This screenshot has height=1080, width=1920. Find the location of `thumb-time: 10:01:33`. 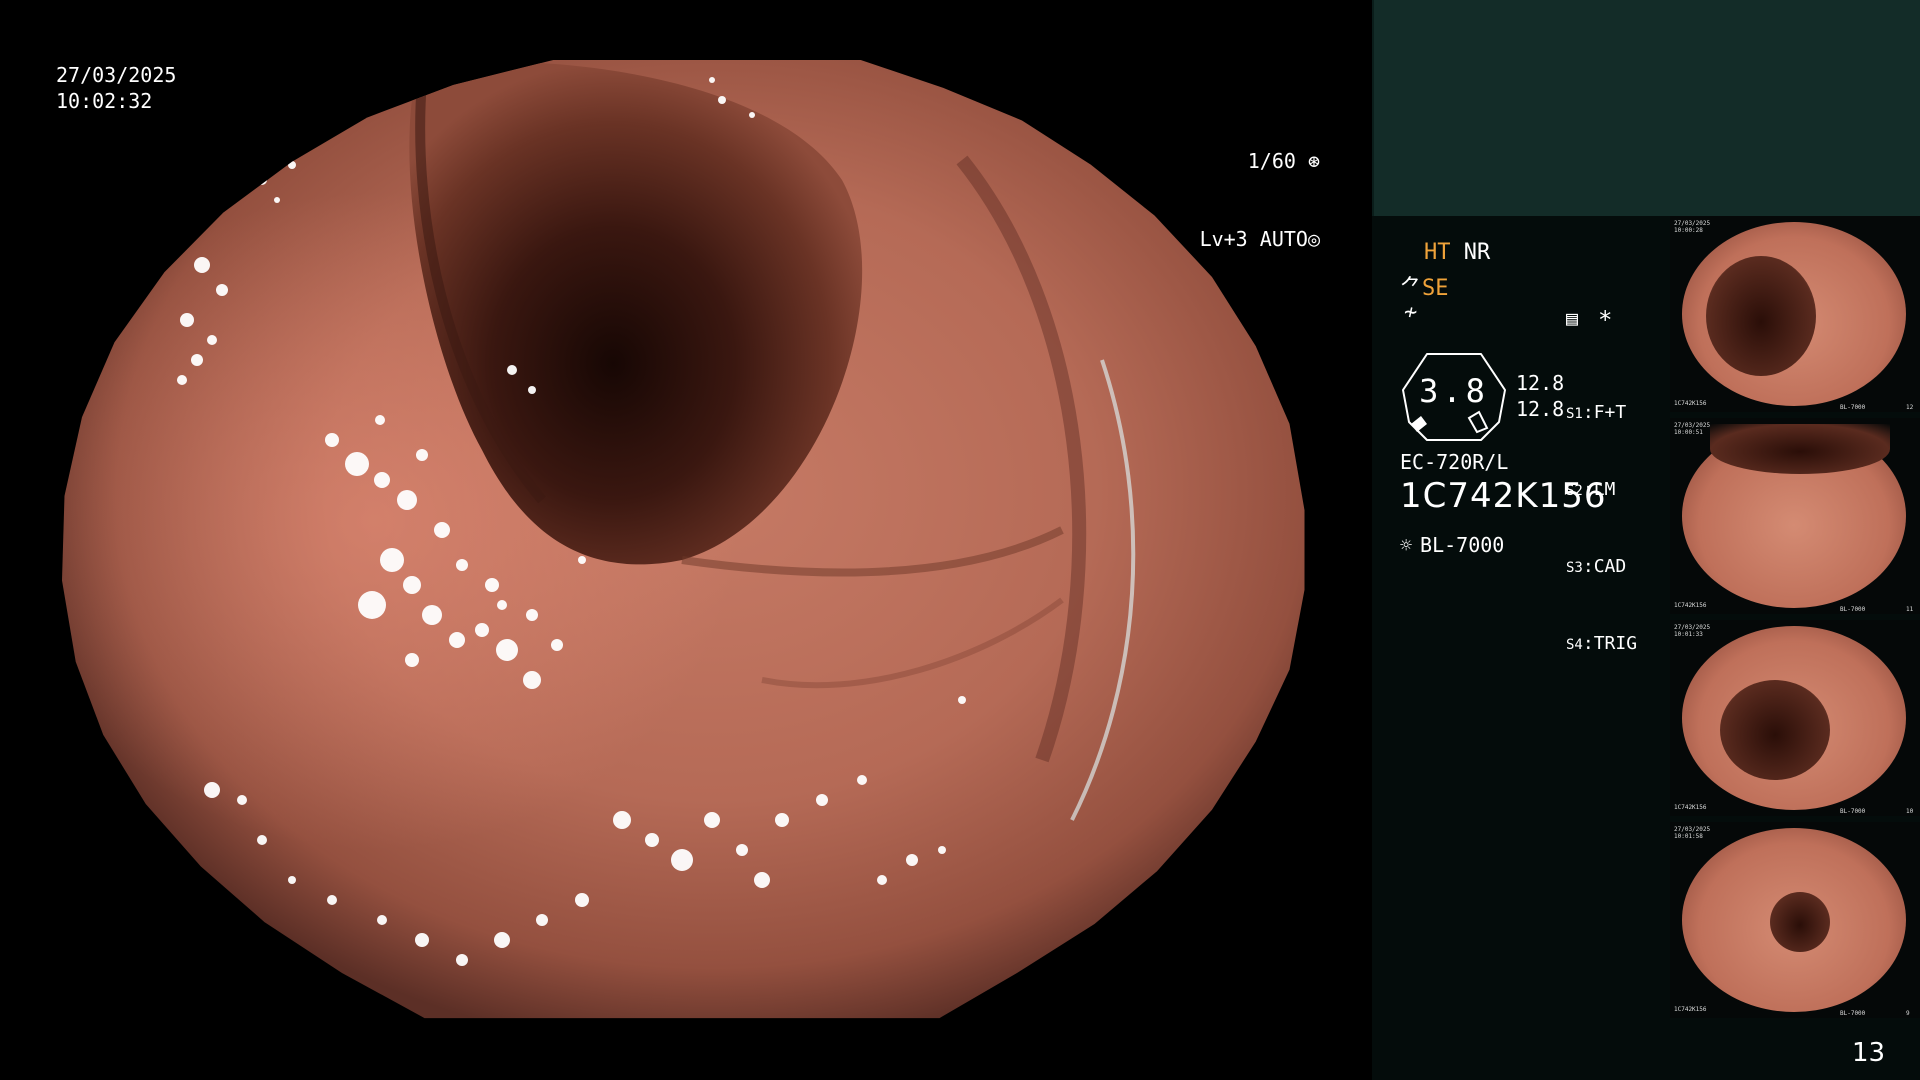

thumb-time: 10:01:33 is located at coordinates (1688, 634).